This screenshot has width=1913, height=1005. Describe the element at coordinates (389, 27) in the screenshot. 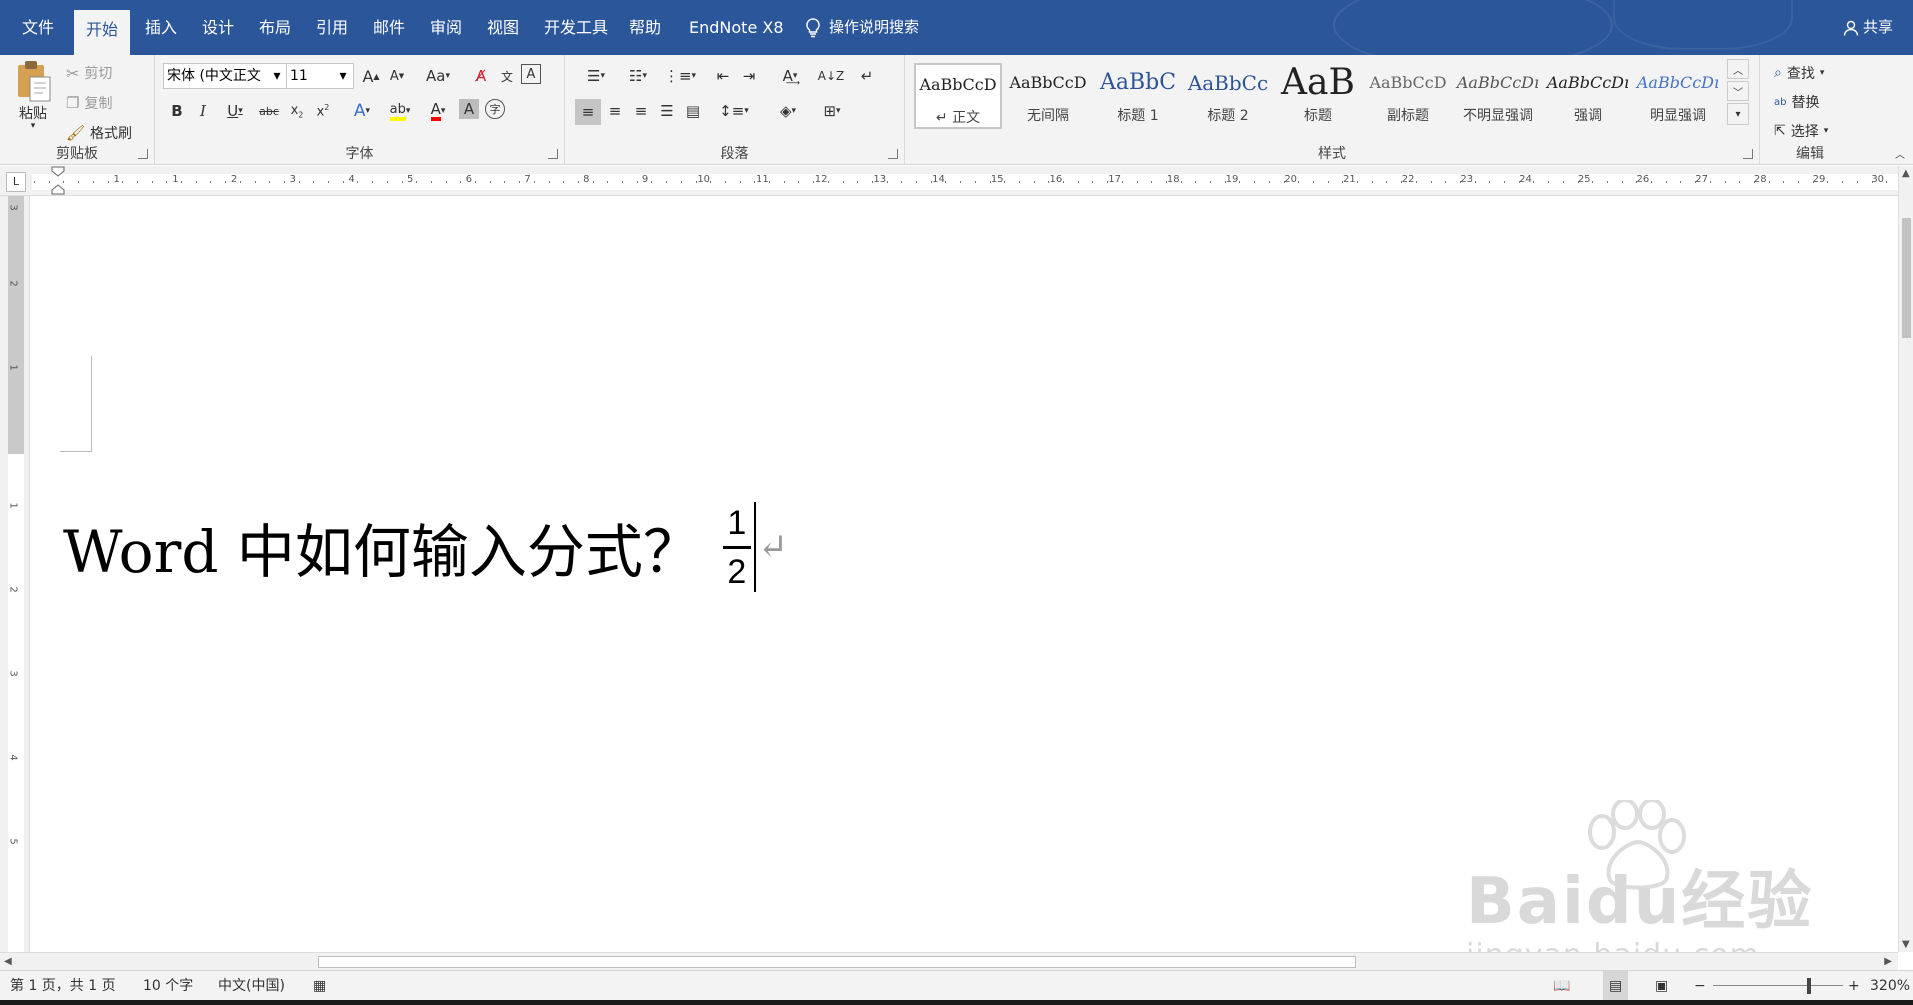

I see `tab-mailings: 邮件` at that location.